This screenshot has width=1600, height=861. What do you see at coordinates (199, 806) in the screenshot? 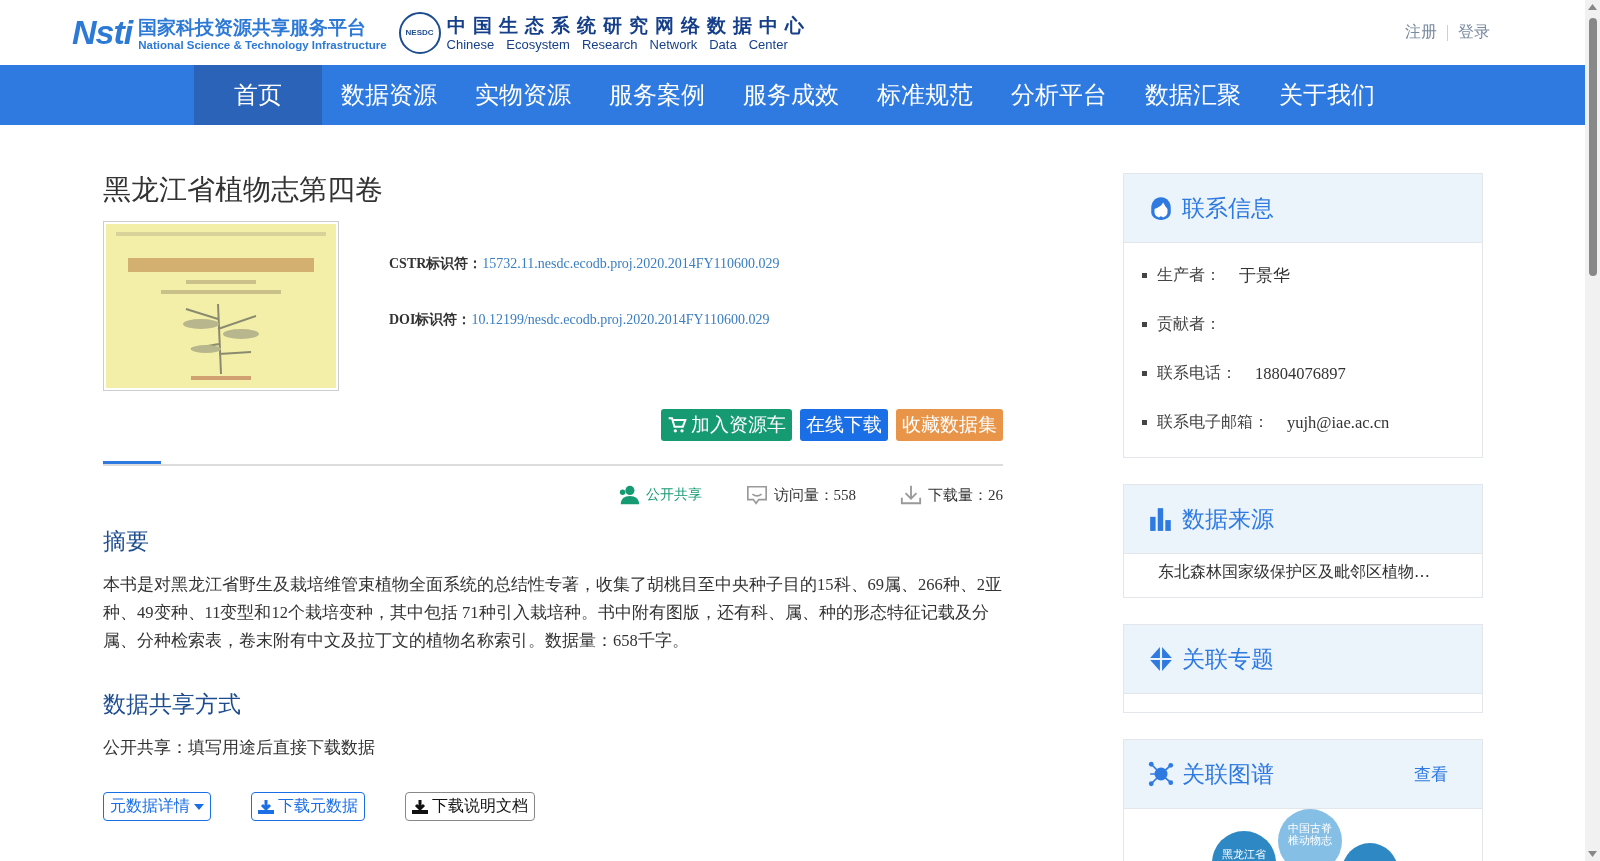
I see `caret-icon` at bounding box center [199, 806].